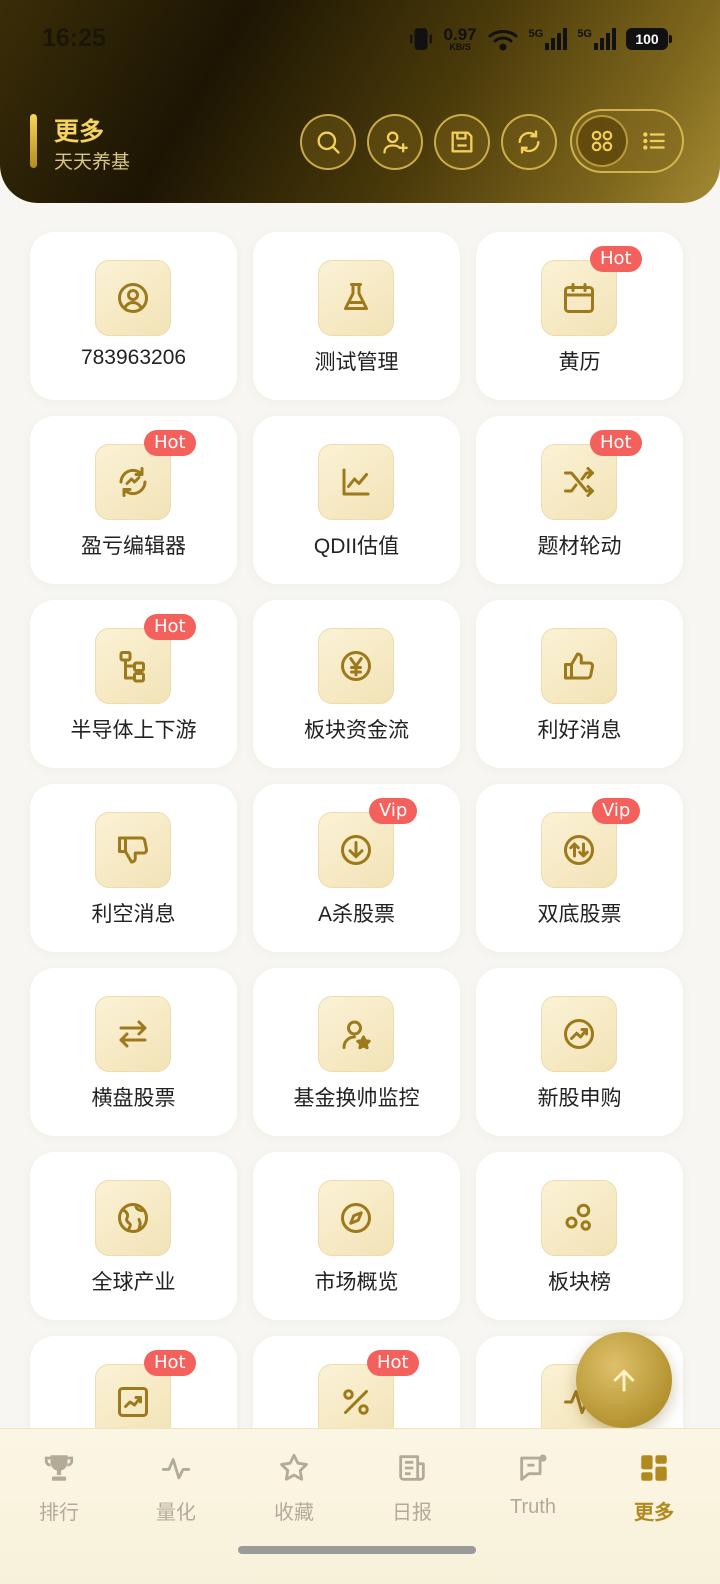 This screenshot has width=720, height=1584. I want to click on bubbles-icon, so click(579, 1218).